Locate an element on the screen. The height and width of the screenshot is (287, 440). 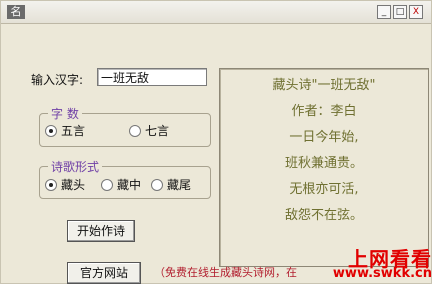
title-bar-controls: _ □ X is located at coordinates (400, 12).